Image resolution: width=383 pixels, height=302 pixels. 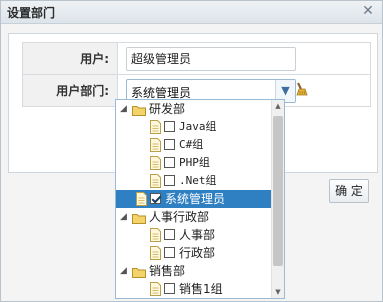 I want to click on tree-node: Java组, so click(x=194, y=127).